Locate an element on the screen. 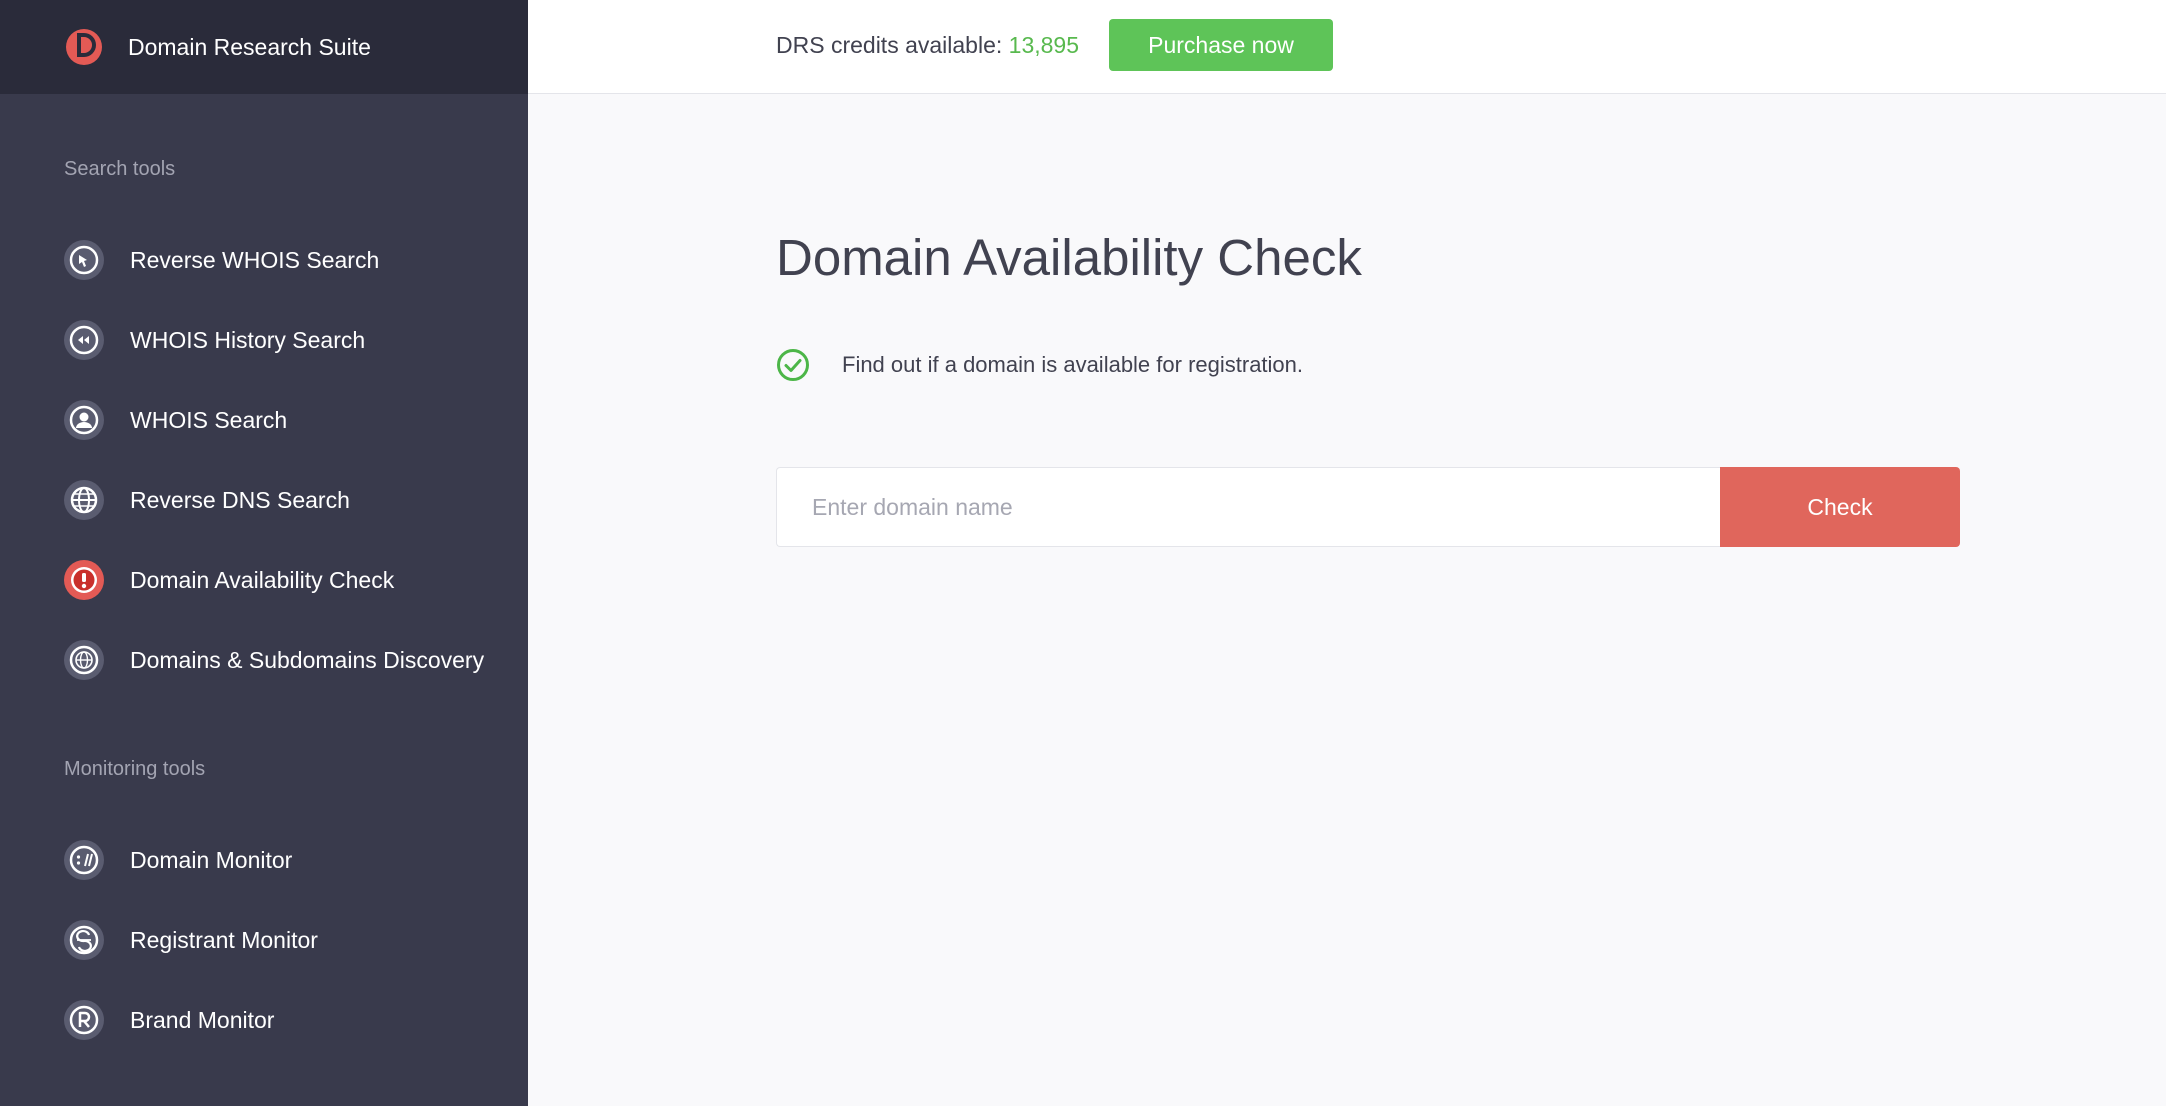 The height and width of the screenshot is (1106, 2166). user-icon is located at coordinates (84, 420).